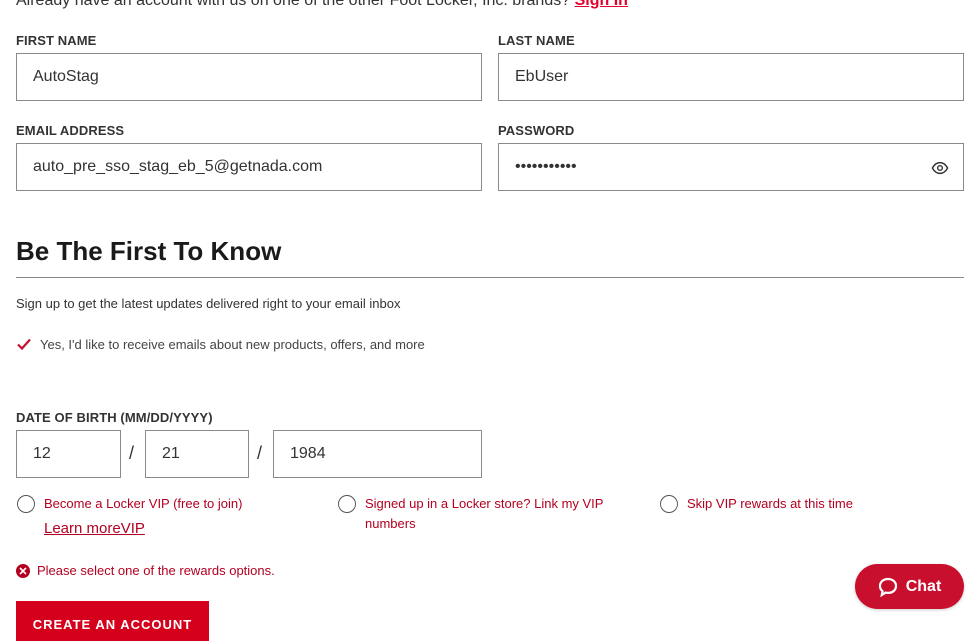  What do you see at coordinates (601, 4) in the screenshot?
I see `signin-link: Sign In` at bounding box center [601, 4].